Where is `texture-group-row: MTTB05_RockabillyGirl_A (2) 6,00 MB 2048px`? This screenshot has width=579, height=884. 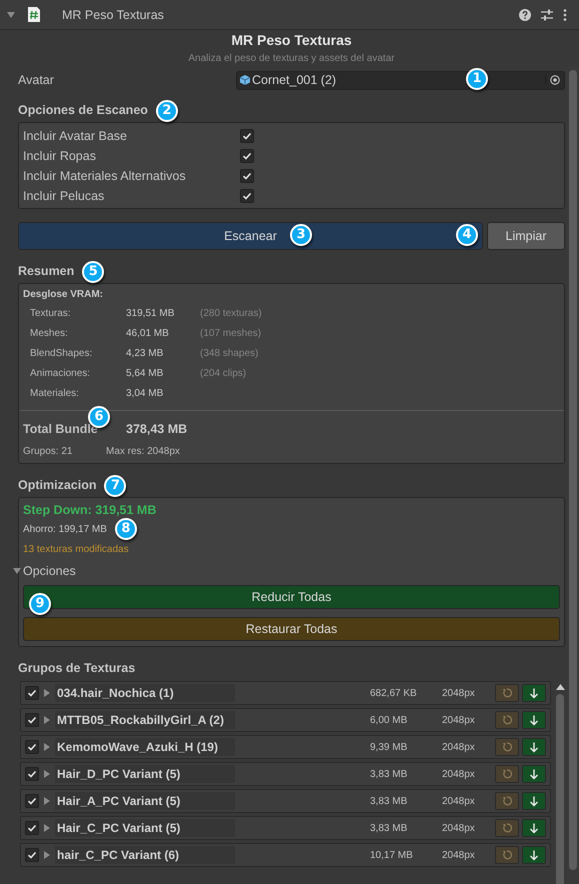
texture-group-row: MTTB05_RockabillyGirl_A (2) 6,00 MB 2048px is located at coordinates (285, 720).